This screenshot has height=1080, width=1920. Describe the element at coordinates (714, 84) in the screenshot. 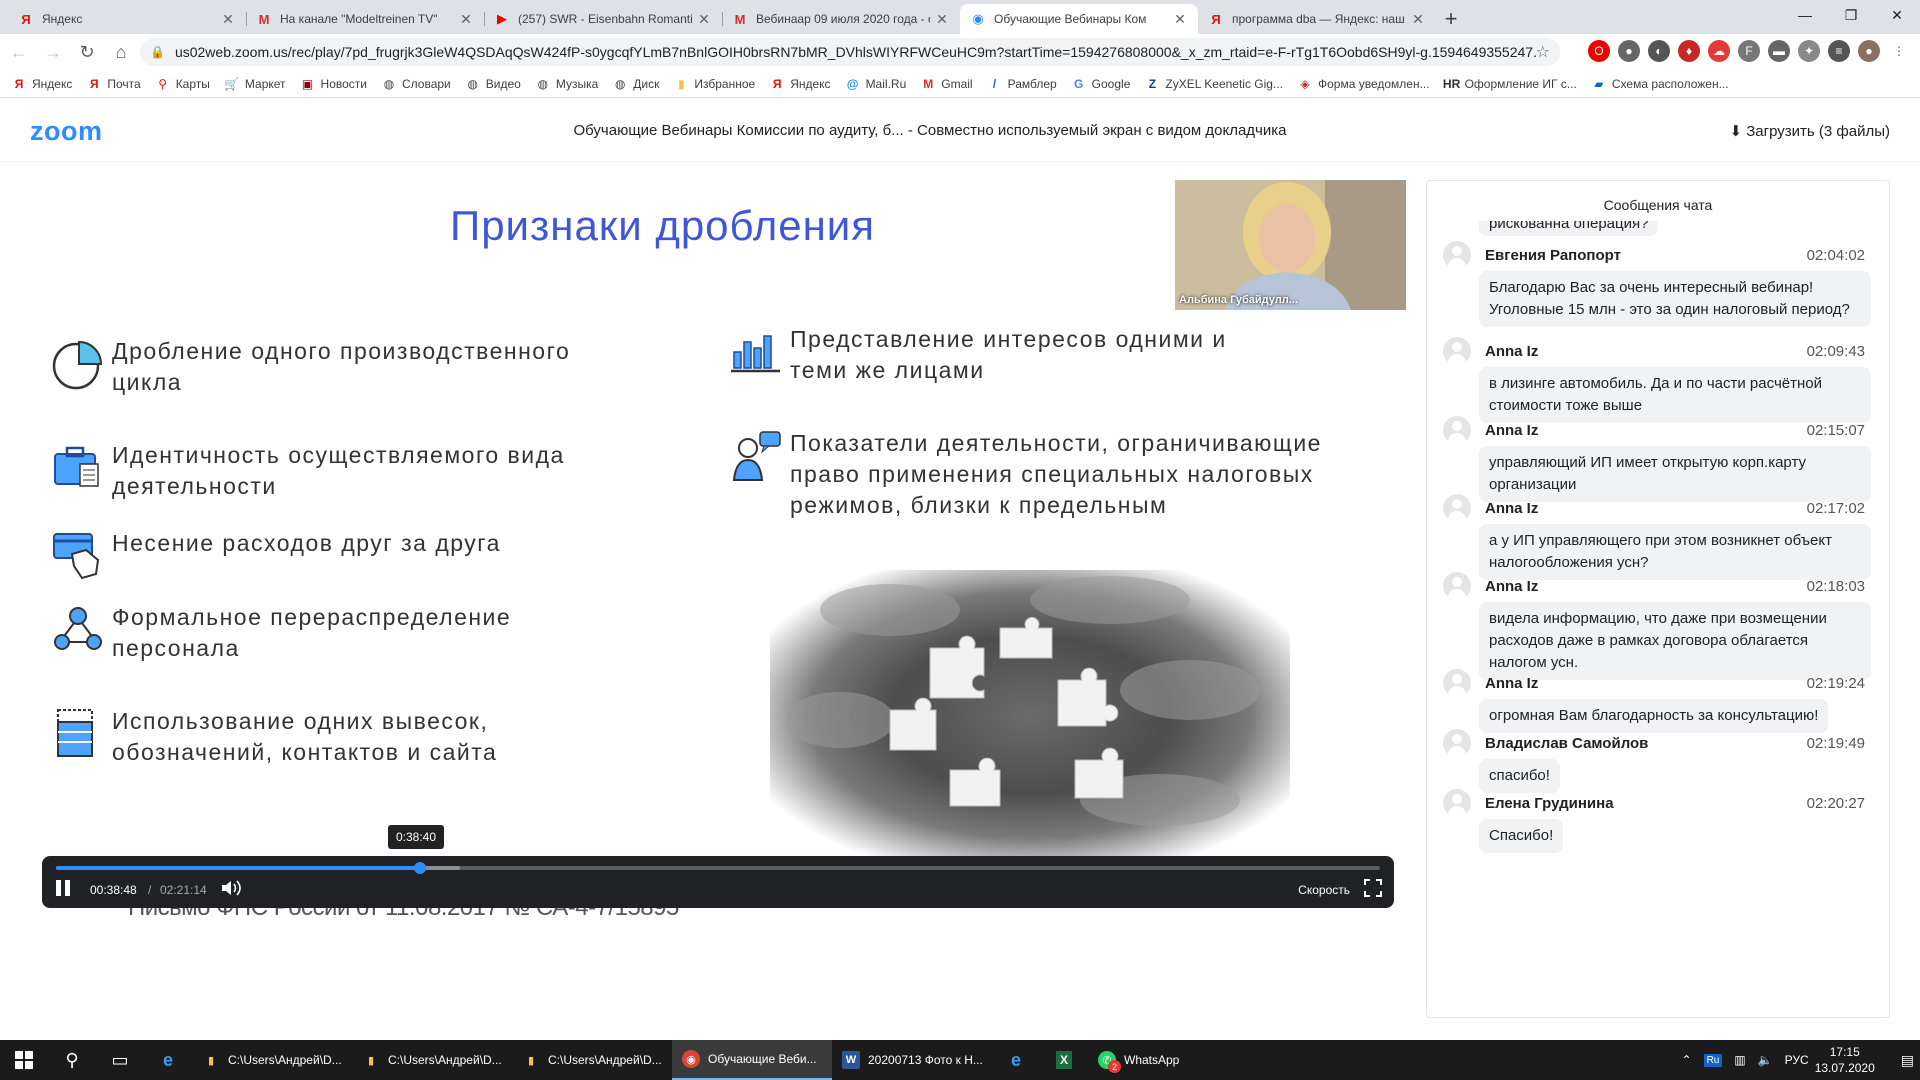

I see `bookmark-item: ▮ Избранное` at that location.